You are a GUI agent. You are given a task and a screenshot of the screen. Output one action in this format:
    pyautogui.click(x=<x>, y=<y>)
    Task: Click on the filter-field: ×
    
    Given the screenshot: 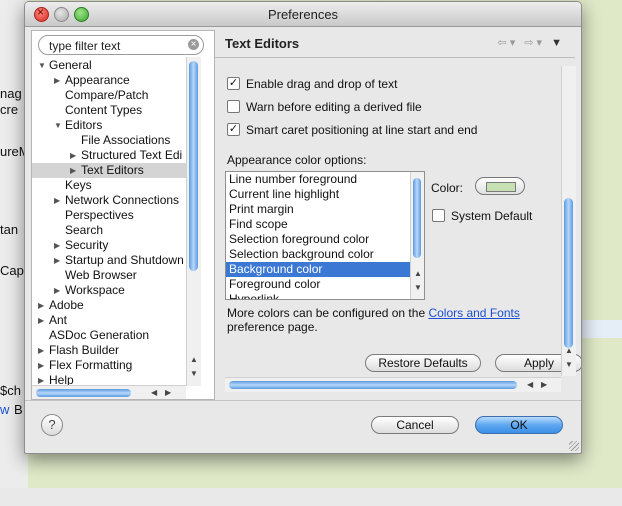 What is the action you would take?
    pyautogui.click(x=121, y=45)
    